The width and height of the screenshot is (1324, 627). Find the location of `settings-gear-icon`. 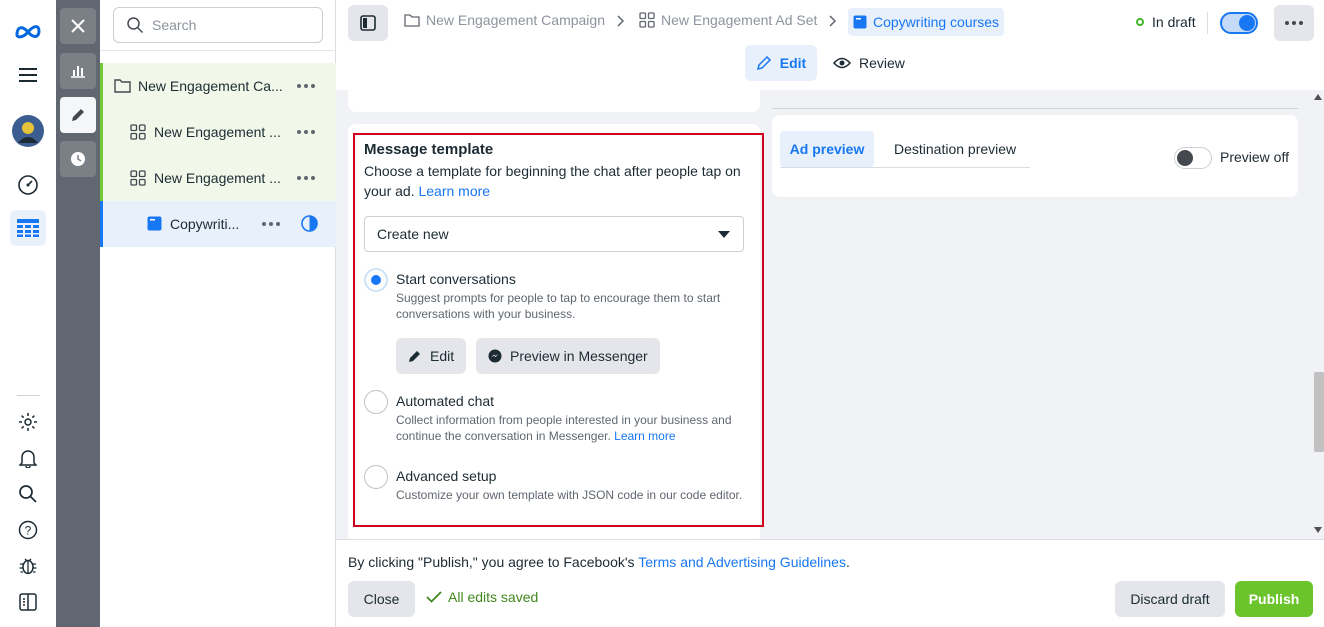

settings-gear-icon is located at coordinates (28, 422).